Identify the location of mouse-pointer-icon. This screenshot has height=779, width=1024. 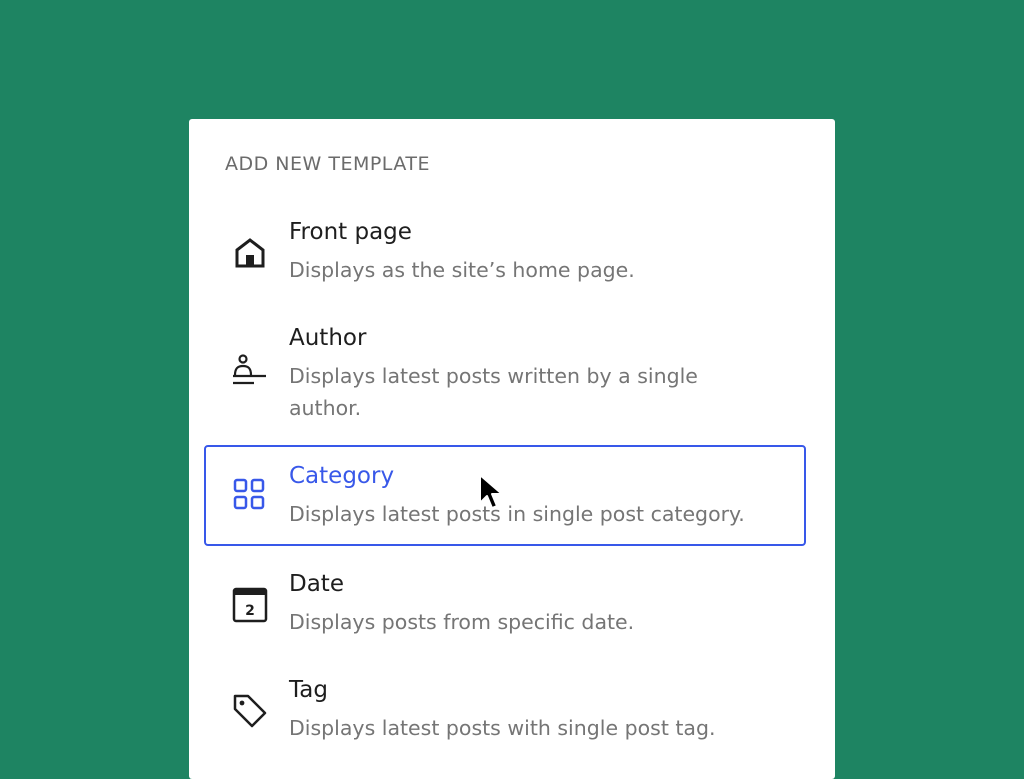
(491, 491).